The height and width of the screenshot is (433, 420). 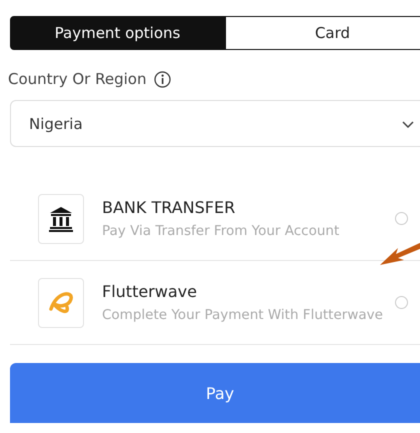 I want to click on option-title: BANK TRANSFER, so click(x=169, y=207).